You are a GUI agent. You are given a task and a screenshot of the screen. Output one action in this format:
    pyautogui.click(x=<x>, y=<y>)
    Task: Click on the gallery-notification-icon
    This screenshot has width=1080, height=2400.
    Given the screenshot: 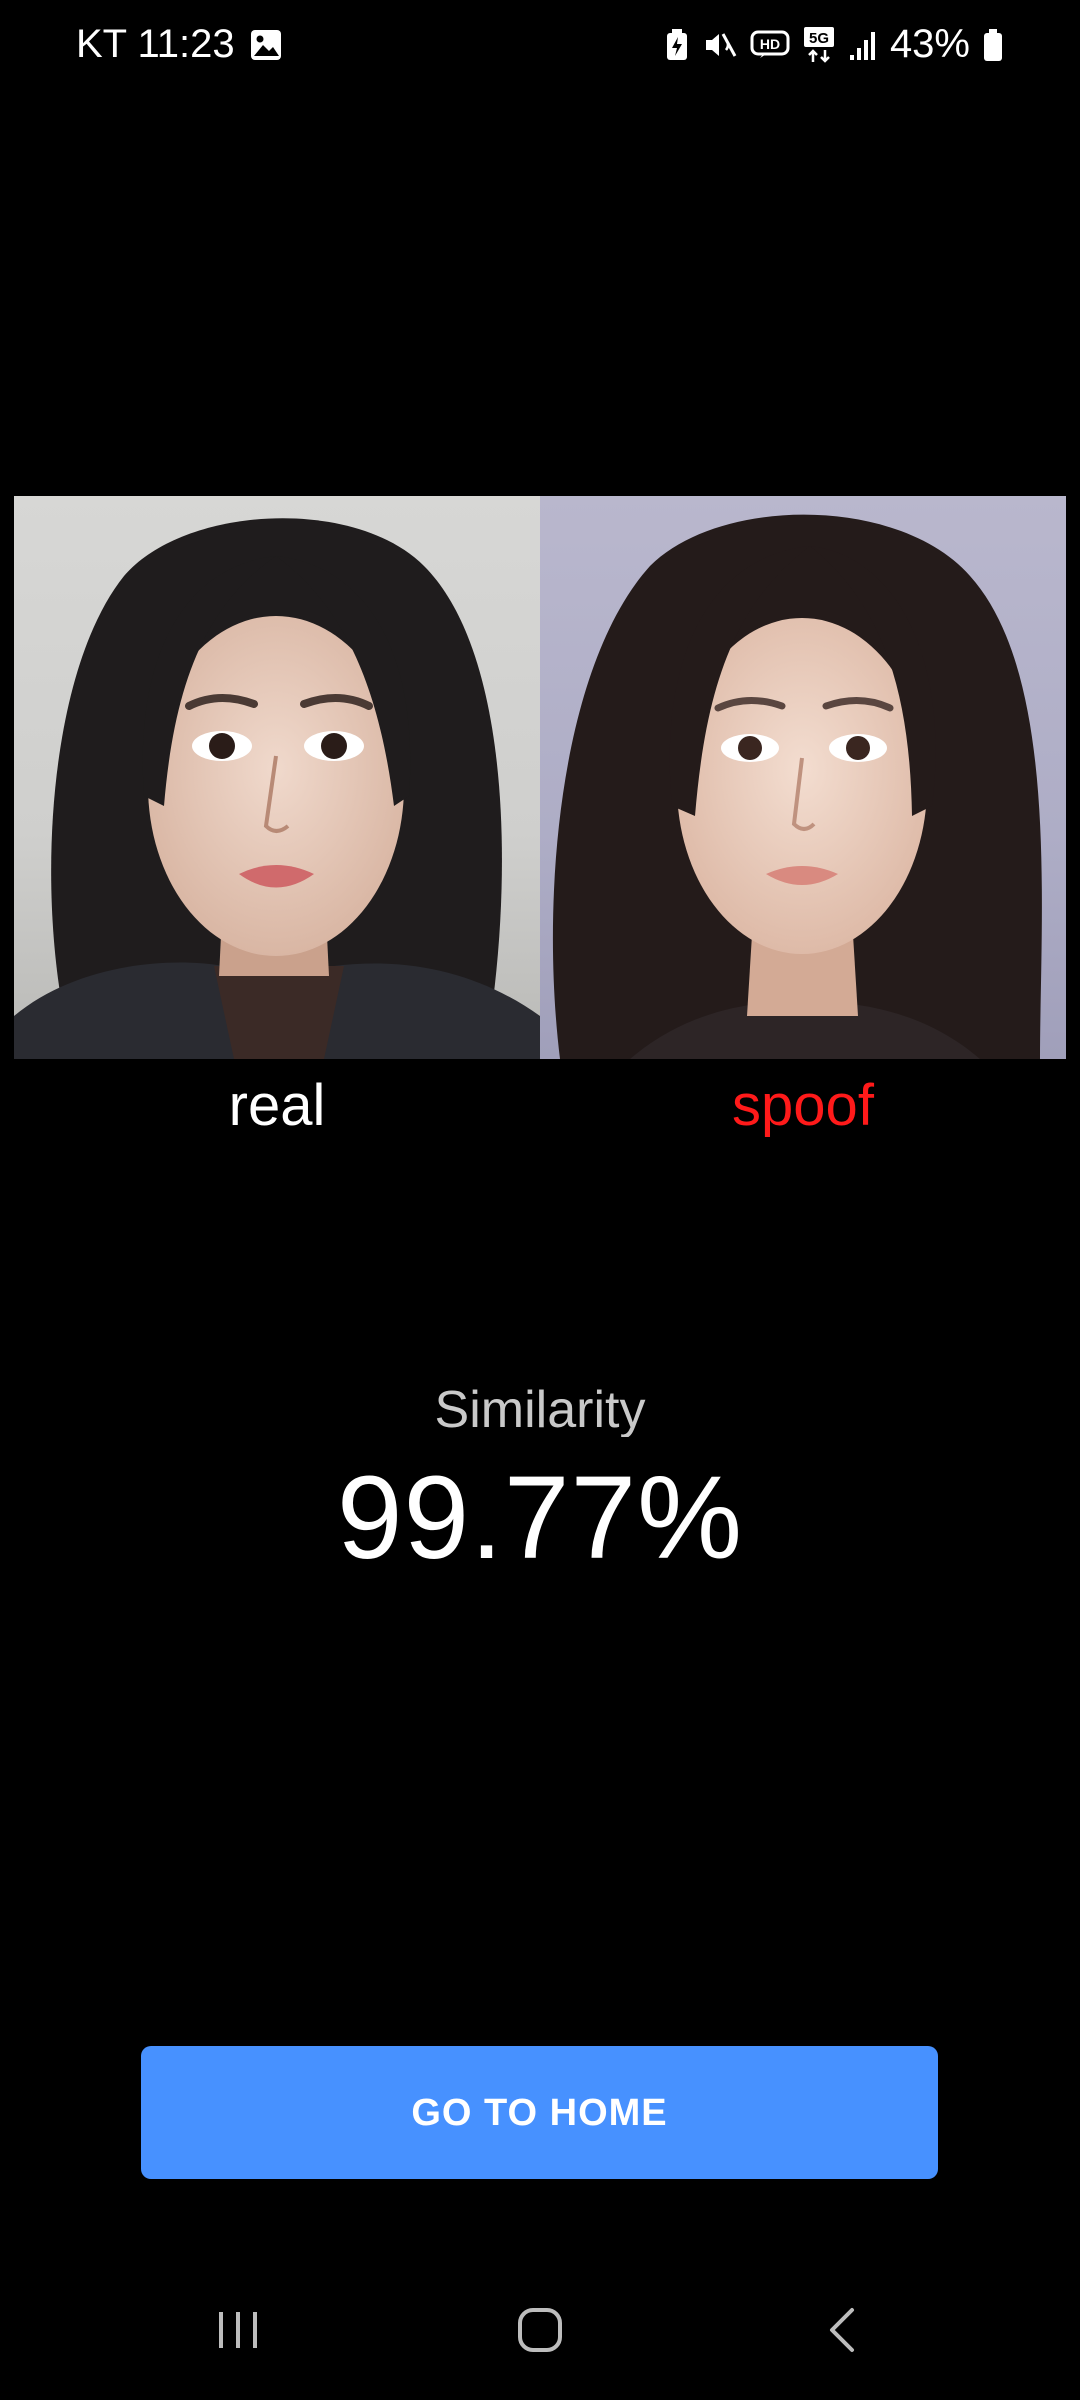 What is the action you would take?
    pyautogui.click(x=266, y=45)
    